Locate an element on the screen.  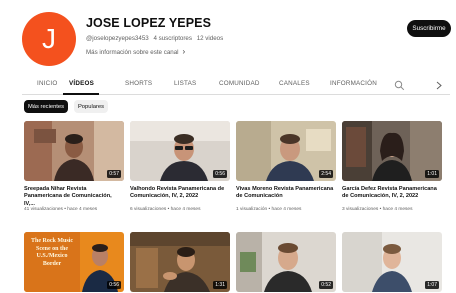
channel-avatar: J is located at coordinates (49, 39).